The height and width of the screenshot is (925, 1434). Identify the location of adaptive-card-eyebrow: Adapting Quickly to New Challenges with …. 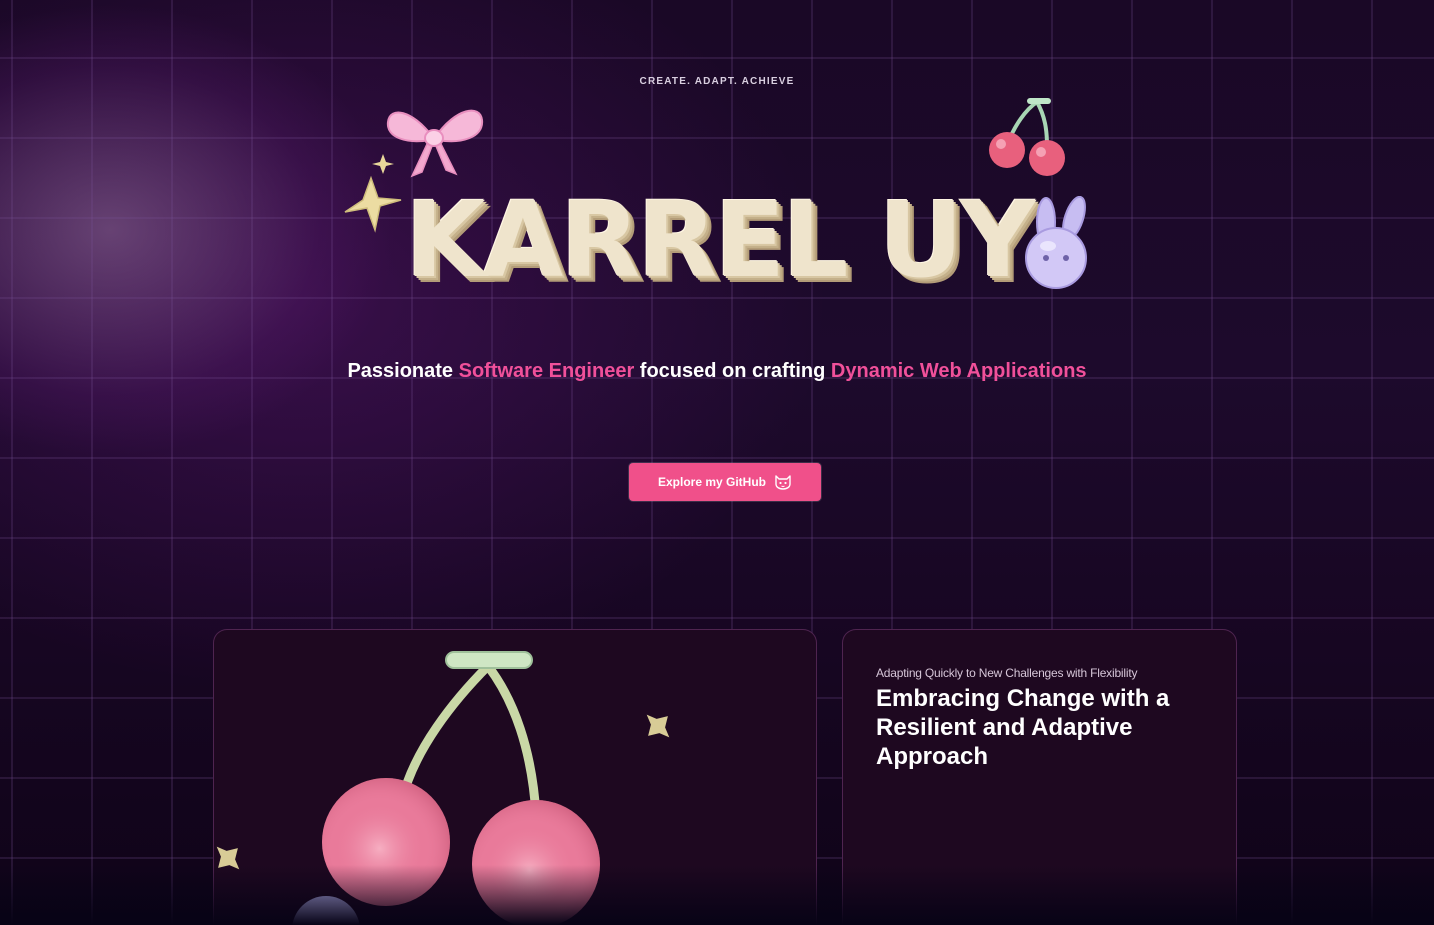
(1007, 673).